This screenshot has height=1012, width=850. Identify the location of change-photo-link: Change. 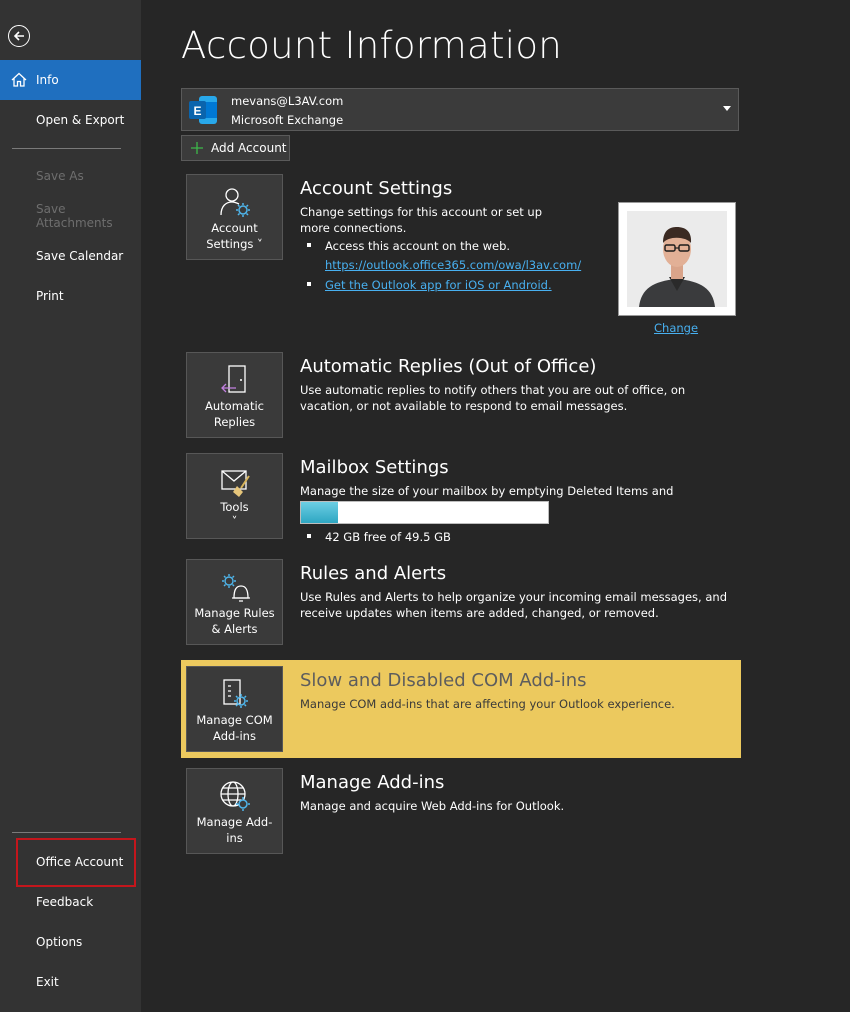
(676, 328).